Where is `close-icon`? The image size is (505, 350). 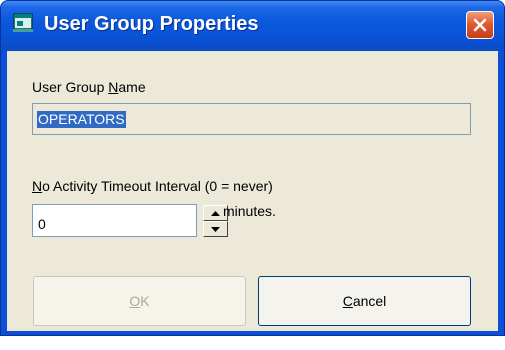 close-icon is located at coordinates (480, 25).